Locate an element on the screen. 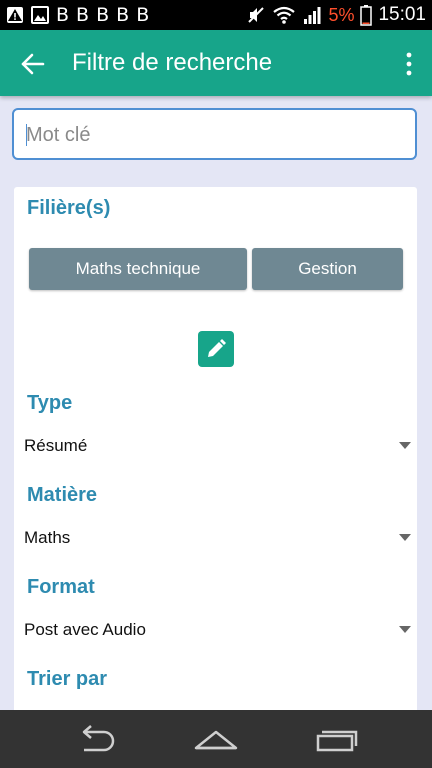 The width and height of the screenshot is (432, 768). wifi-icon is located at coordinates (284, 15).